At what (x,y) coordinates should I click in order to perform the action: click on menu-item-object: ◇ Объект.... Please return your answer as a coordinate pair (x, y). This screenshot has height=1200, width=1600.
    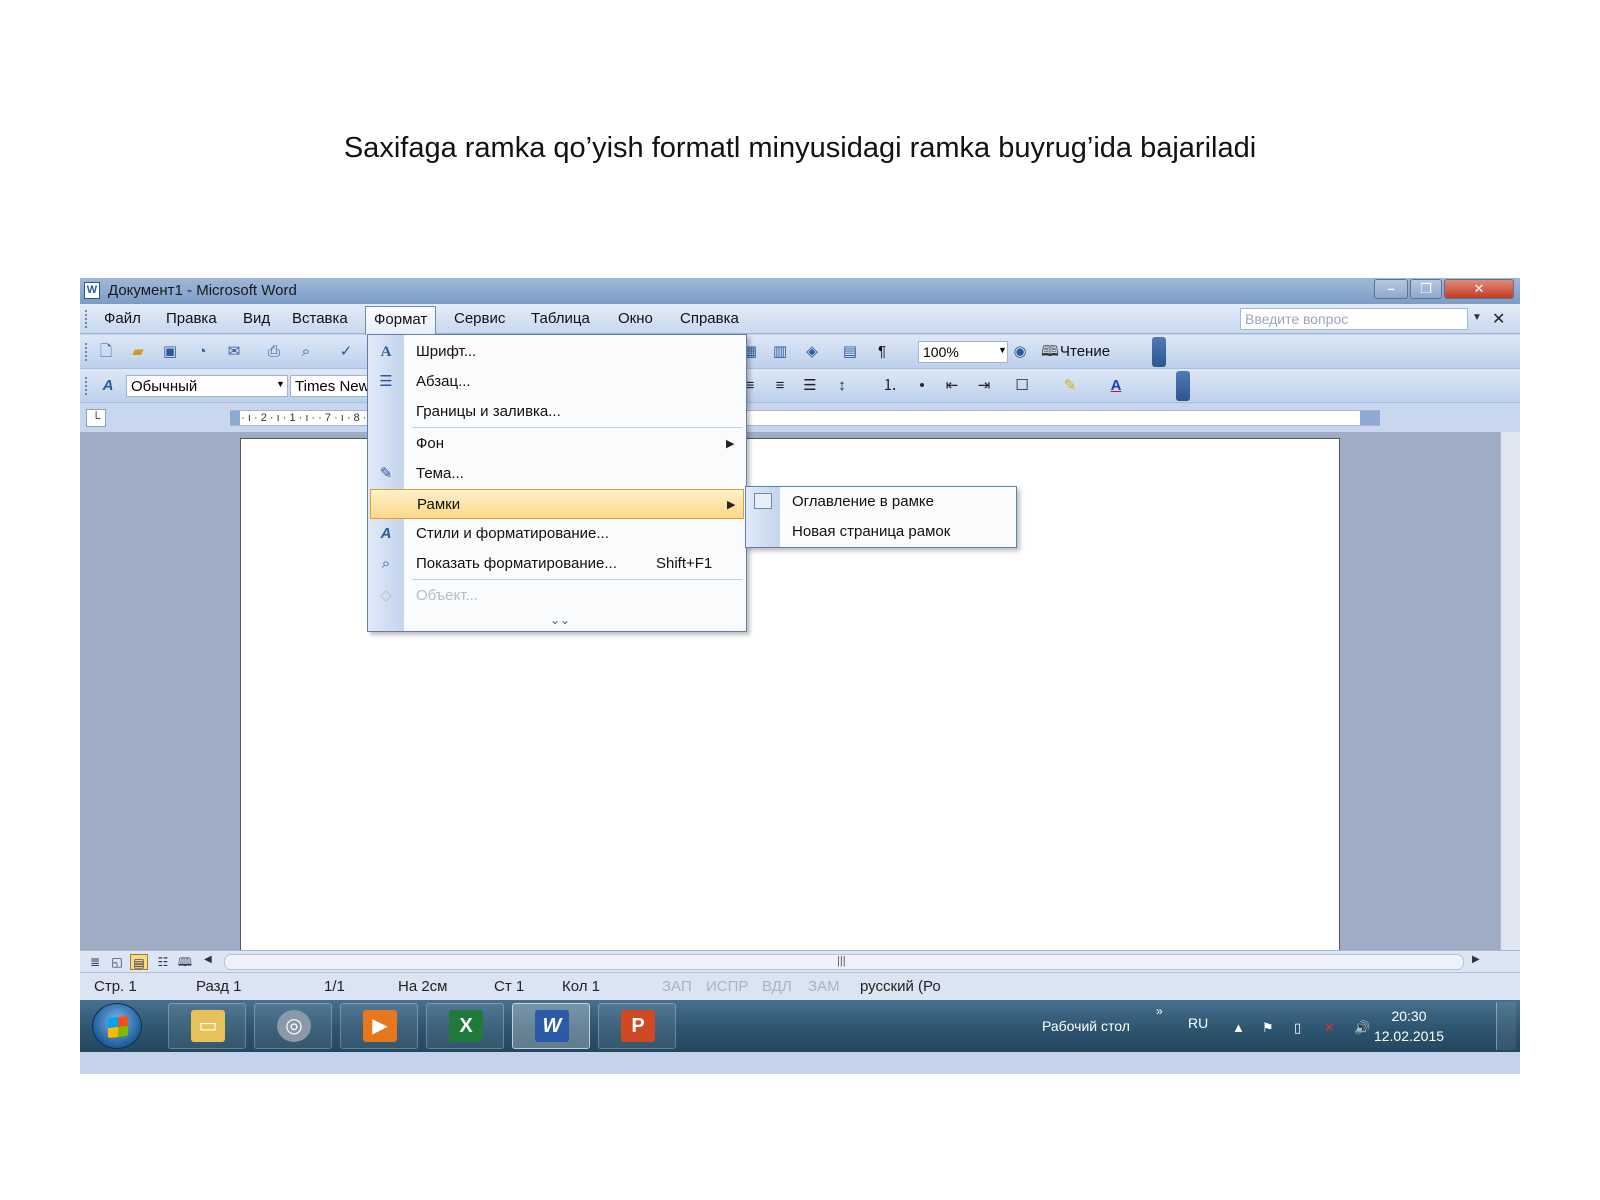
    Looking at the image, I should click on (557, 596).